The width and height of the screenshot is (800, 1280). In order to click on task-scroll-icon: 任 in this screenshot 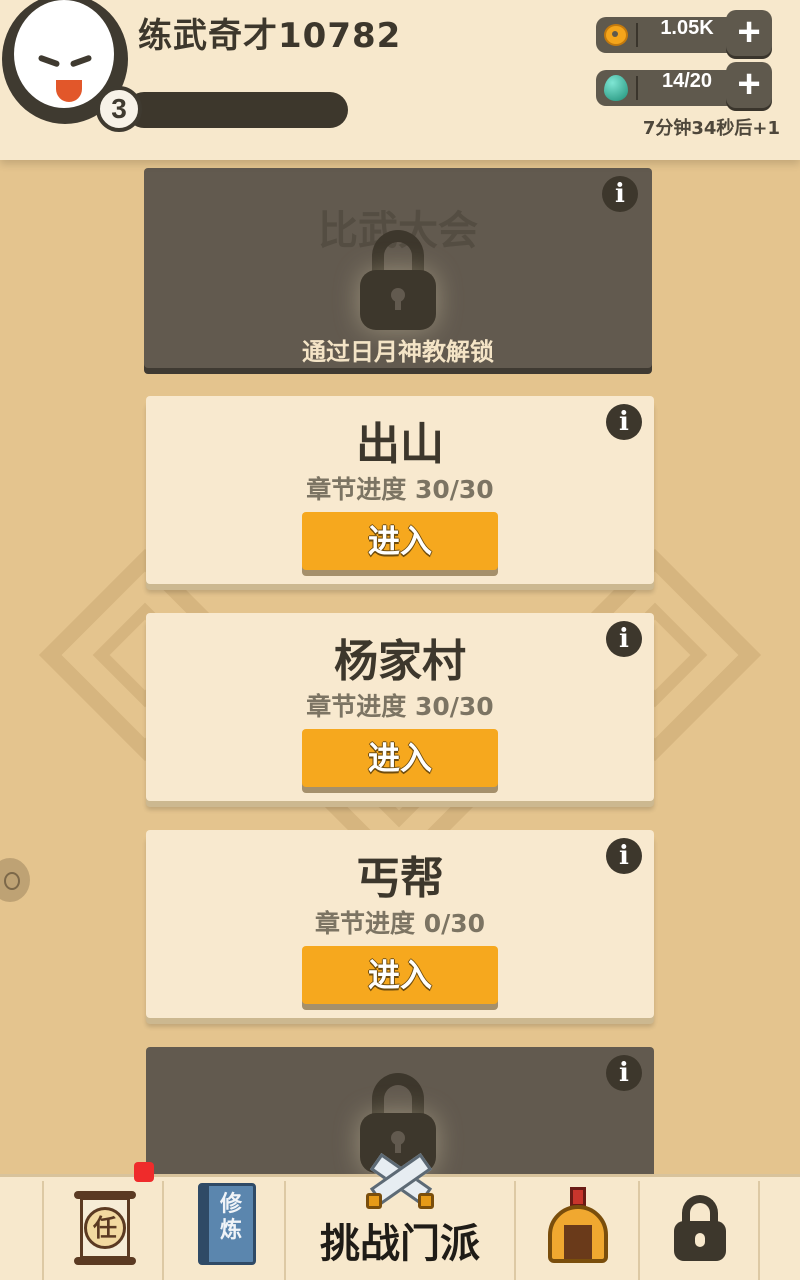, I will do `click(105, 1231)`.